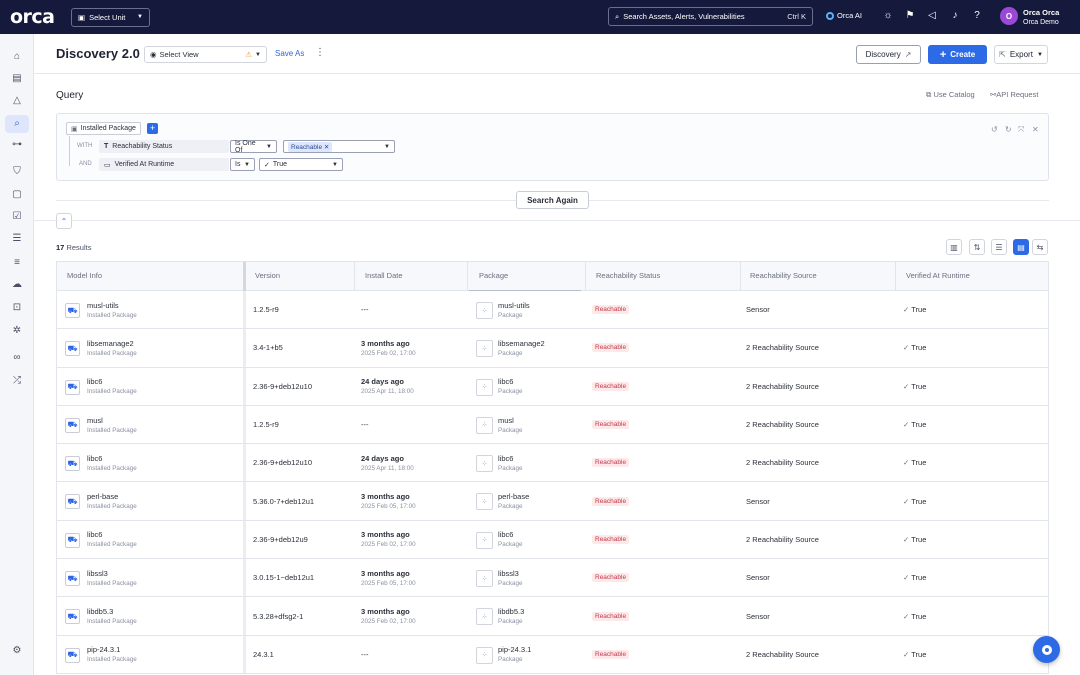 The image size is (1080, 675). What do you see at coordinates (521, 343) in the screenshot?
I see `package-name: libsemanage2` at bounding box center [521, 343].